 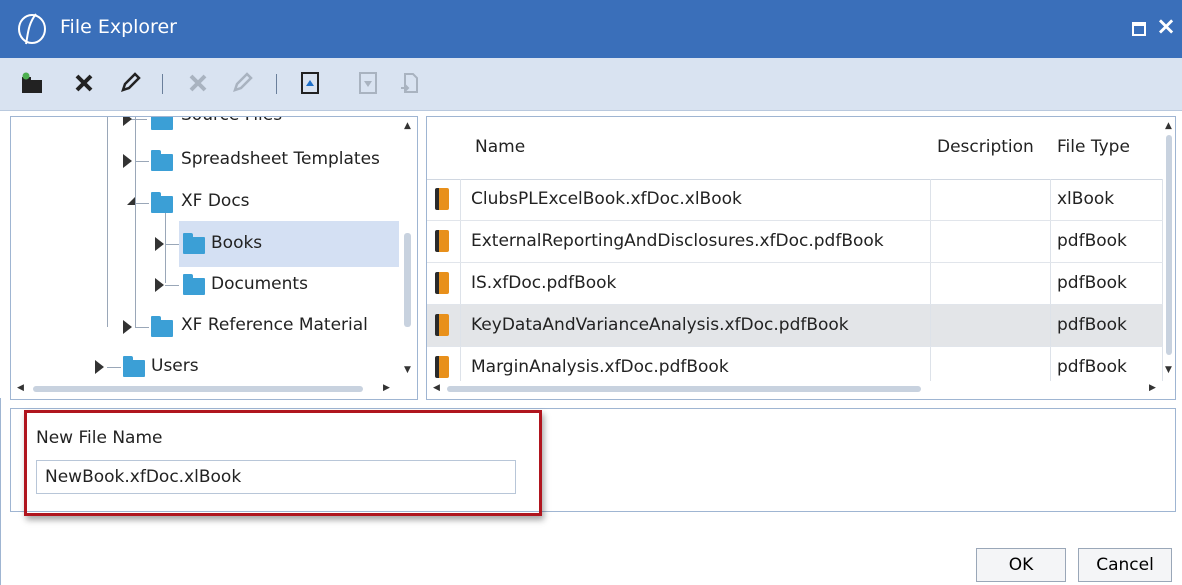 What do you see at coordinates (1107, 199) in the screenshot?
I see `file-type-cell: xlBook` at bounding box center [1107, 199].